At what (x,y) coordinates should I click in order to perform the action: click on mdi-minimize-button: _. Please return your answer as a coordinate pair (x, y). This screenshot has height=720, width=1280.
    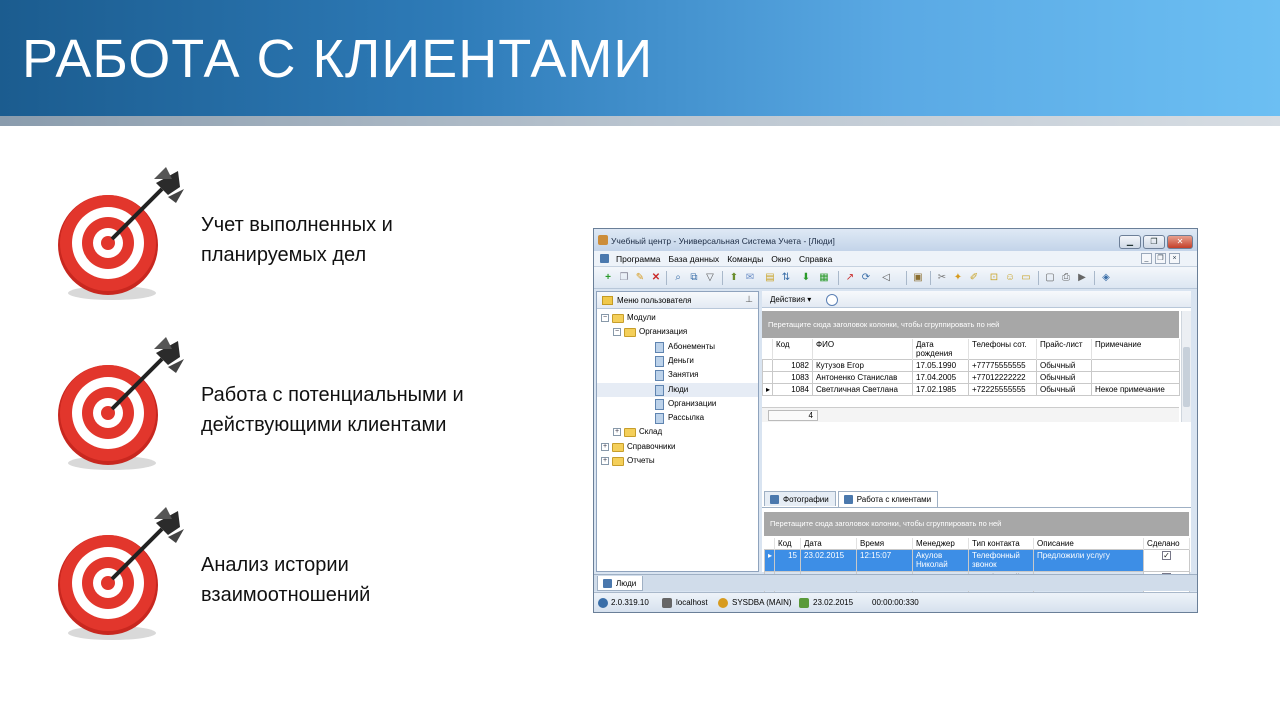
    Looking at the image, I should click on (1146, 258).